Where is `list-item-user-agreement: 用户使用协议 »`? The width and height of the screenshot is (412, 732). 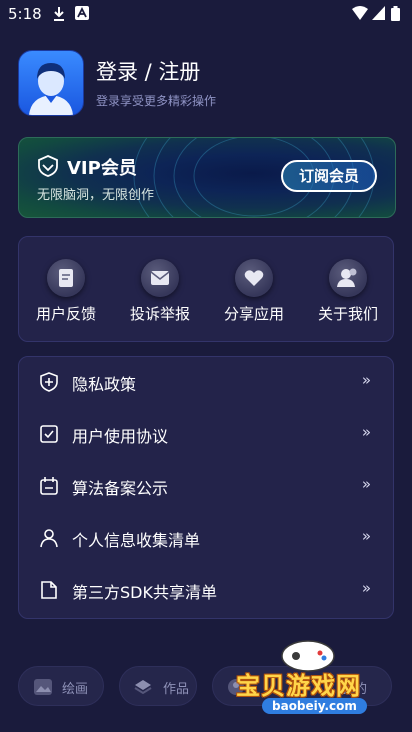 list-item-user-agreement: 用户使用协议 » is located at coordinates (206, 435).